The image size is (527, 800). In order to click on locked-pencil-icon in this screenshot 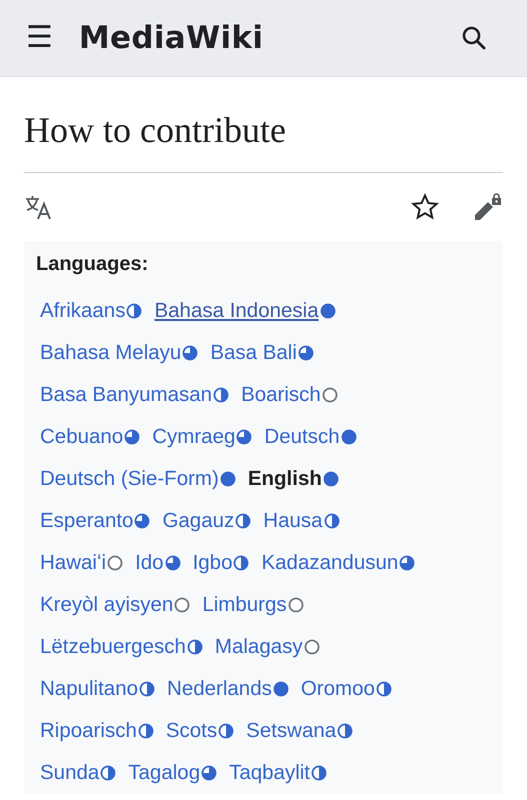, I will do `click(488, 207)`.